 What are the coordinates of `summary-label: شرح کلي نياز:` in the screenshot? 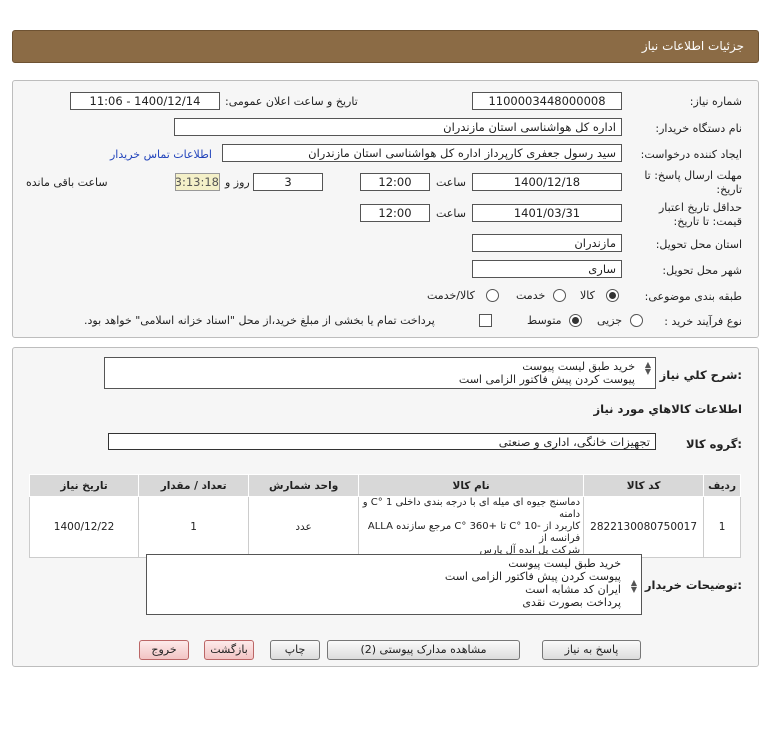 It's located at (700, 375).